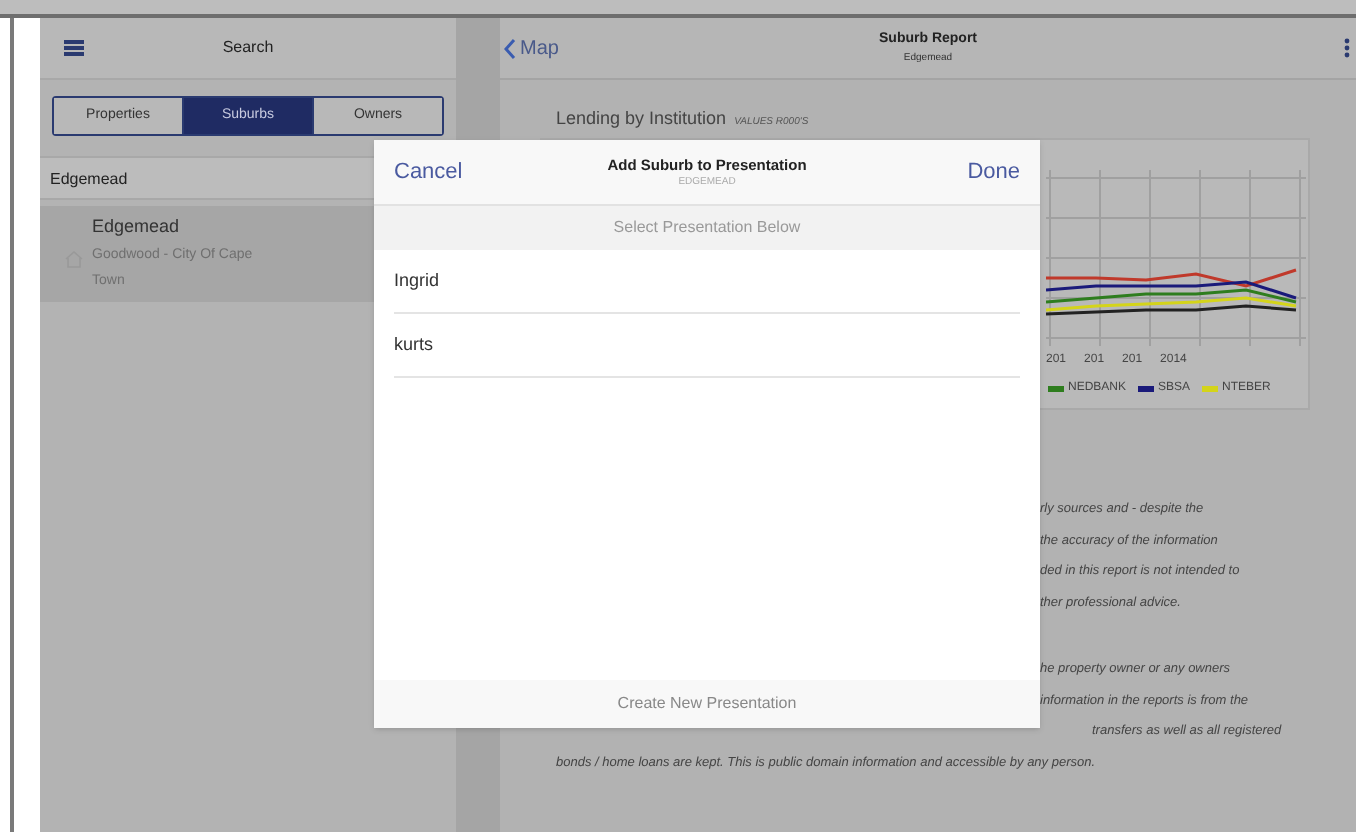  Describe the element at coordinates (510, 48) in the screenshot. I see `chevron-left-icon` at that location.